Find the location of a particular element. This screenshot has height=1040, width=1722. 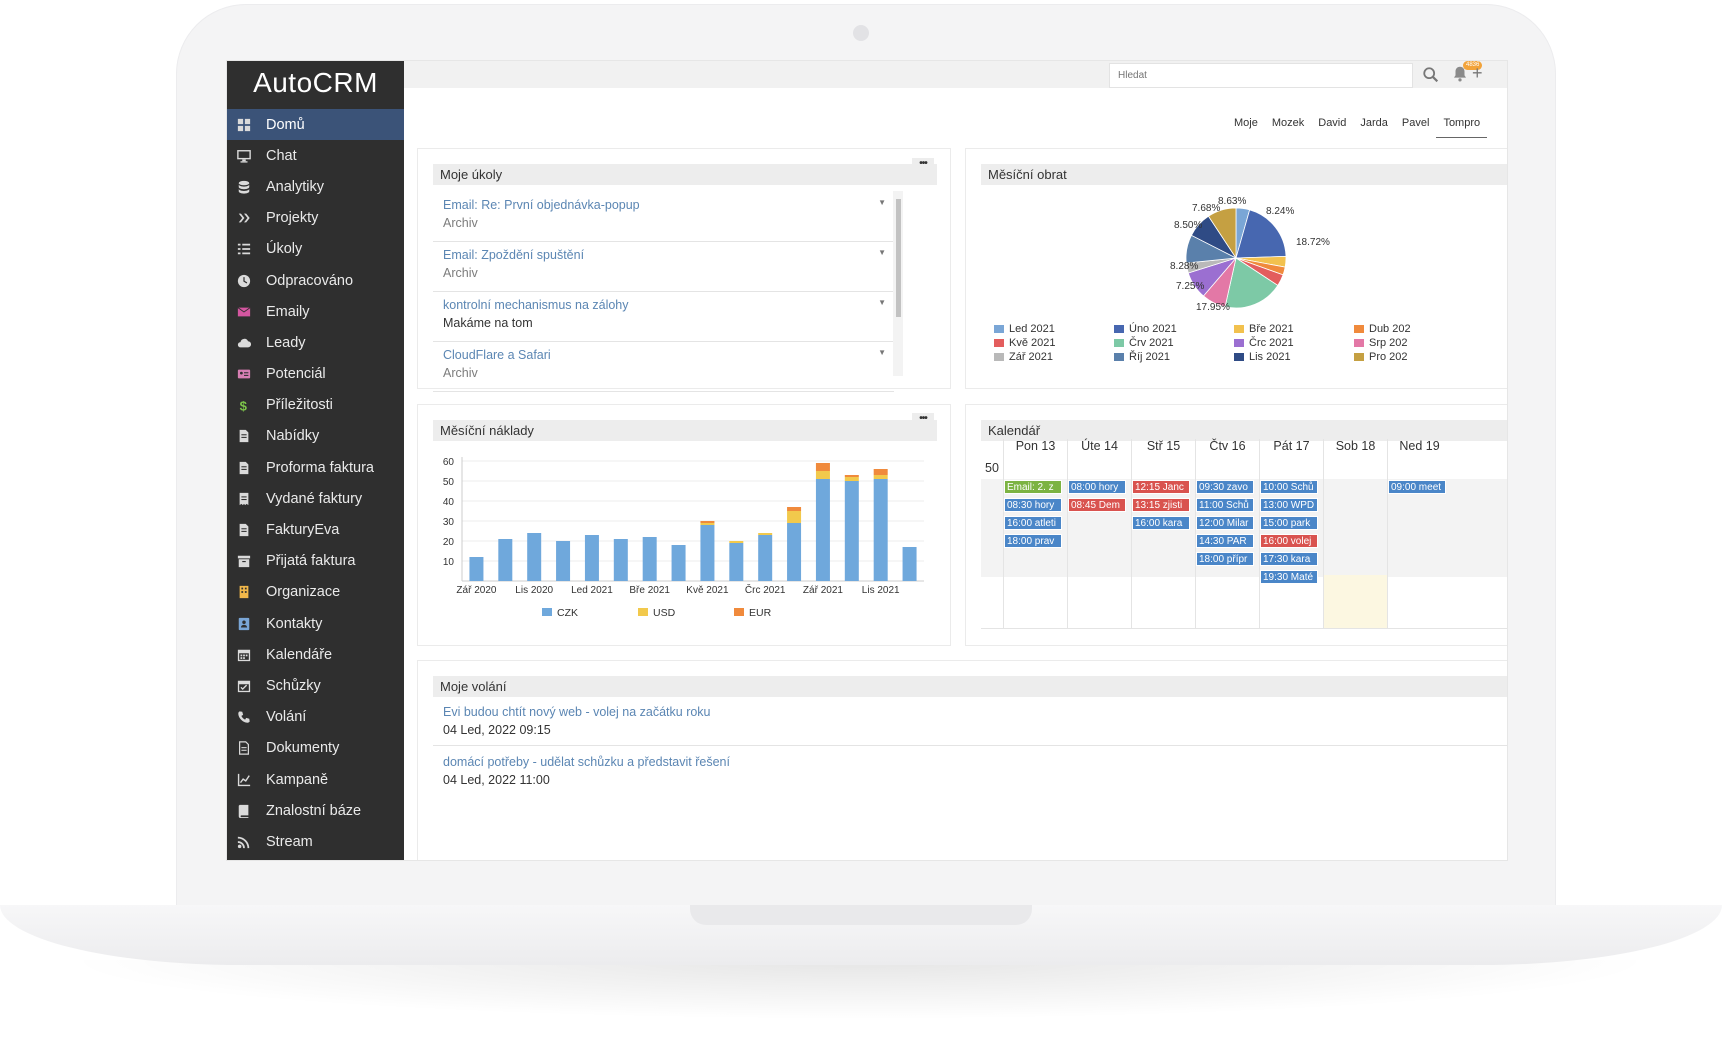

legend-item: Říj 2021 is located at coordinates (1142, 357).